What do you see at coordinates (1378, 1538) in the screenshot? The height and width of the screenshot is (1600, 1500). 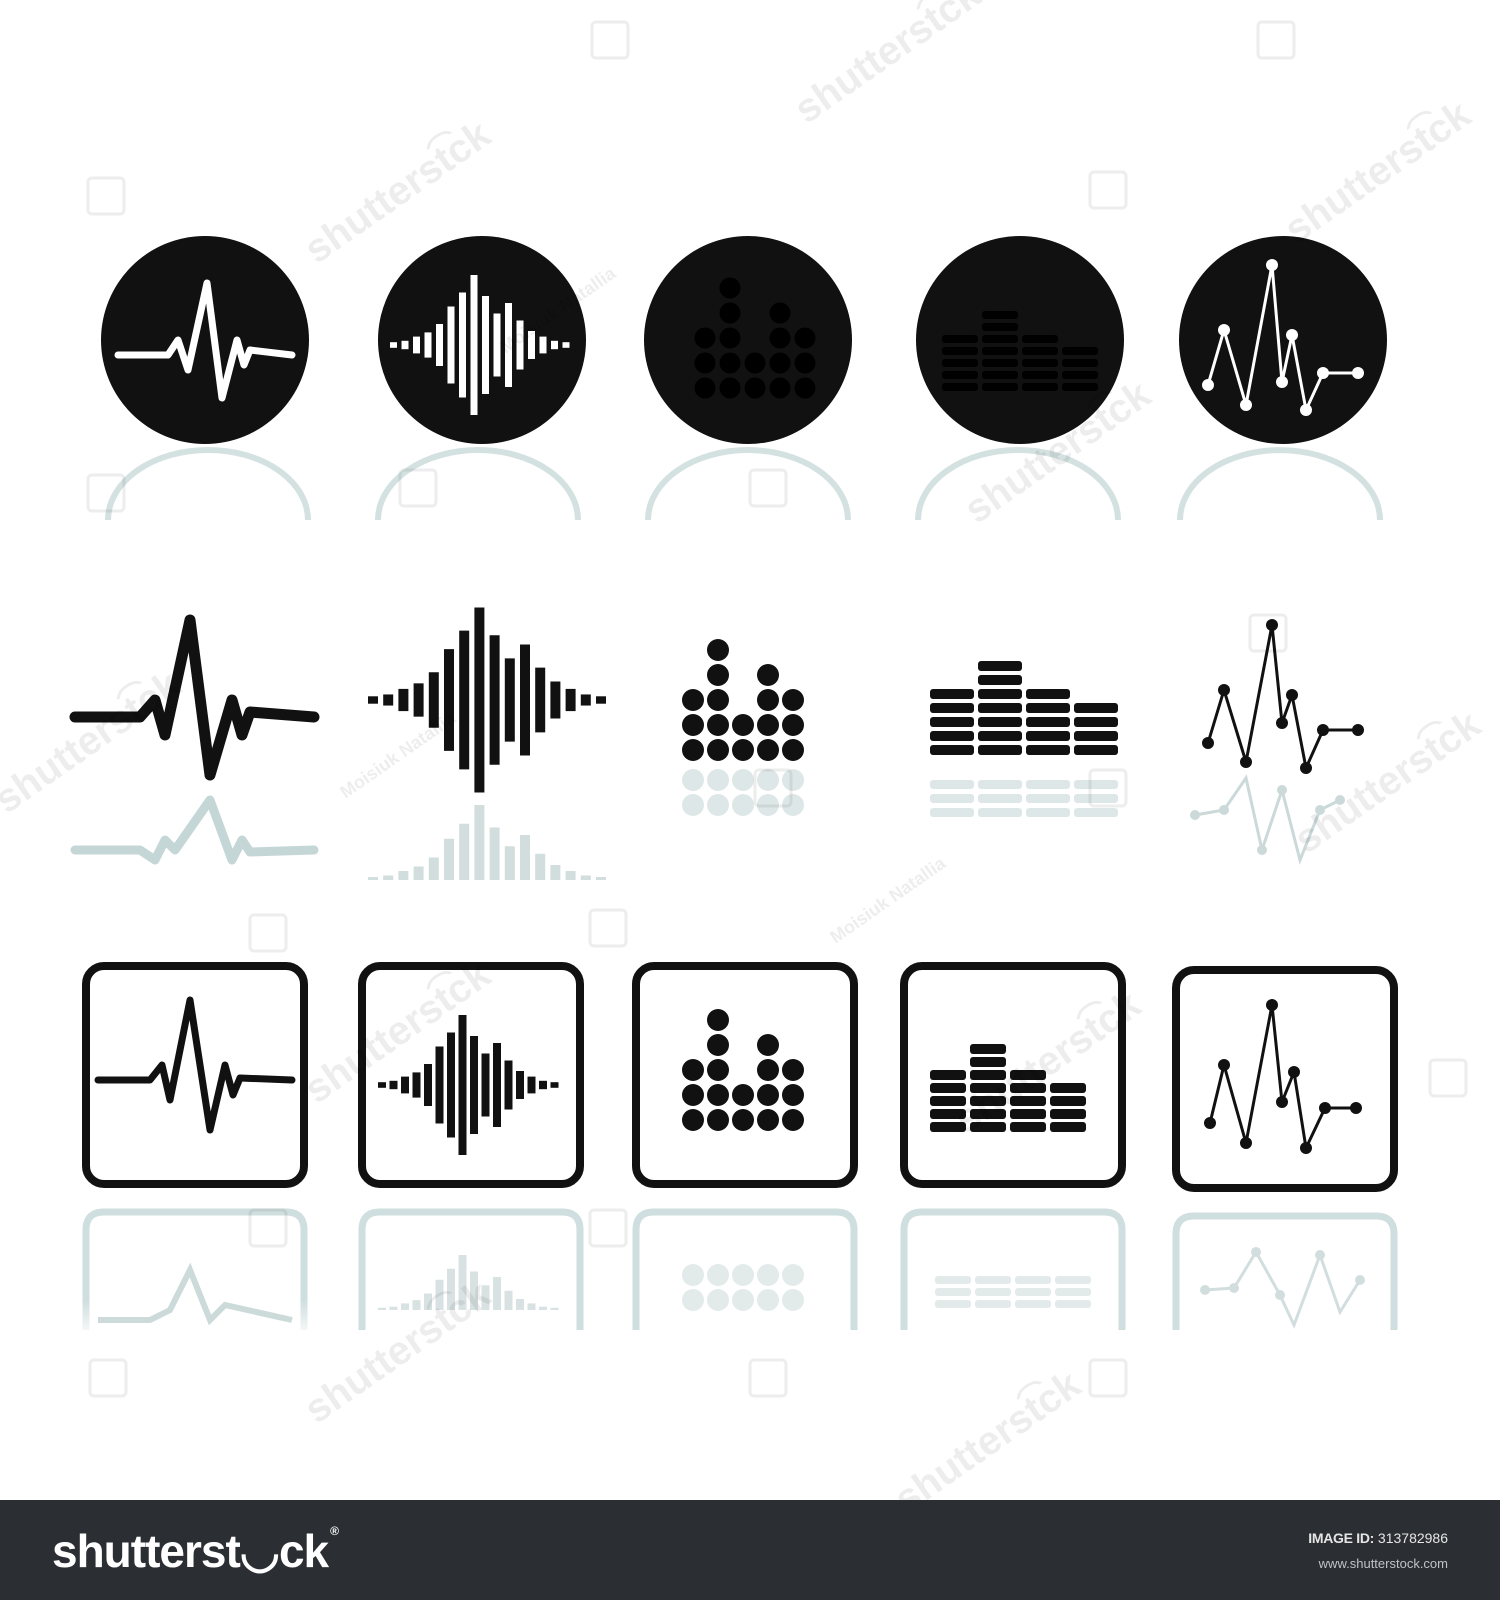 I see `image-id: IMAGE ID: 313782986` at bounding box center [1378, 1538].